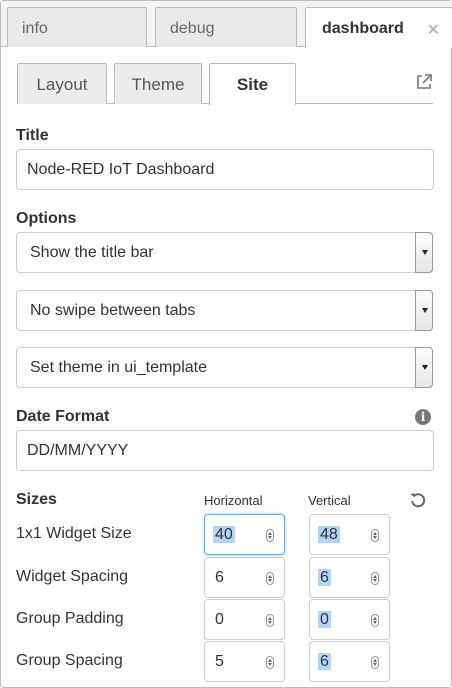 The height and width of the screenshot is (688, 452). I want to click on widget-size-label: 1x1 Widget Size, so click(74, 533).